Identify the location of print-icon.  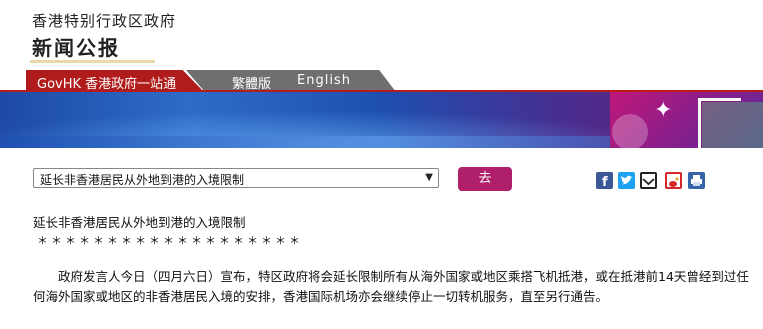
(696, 180).